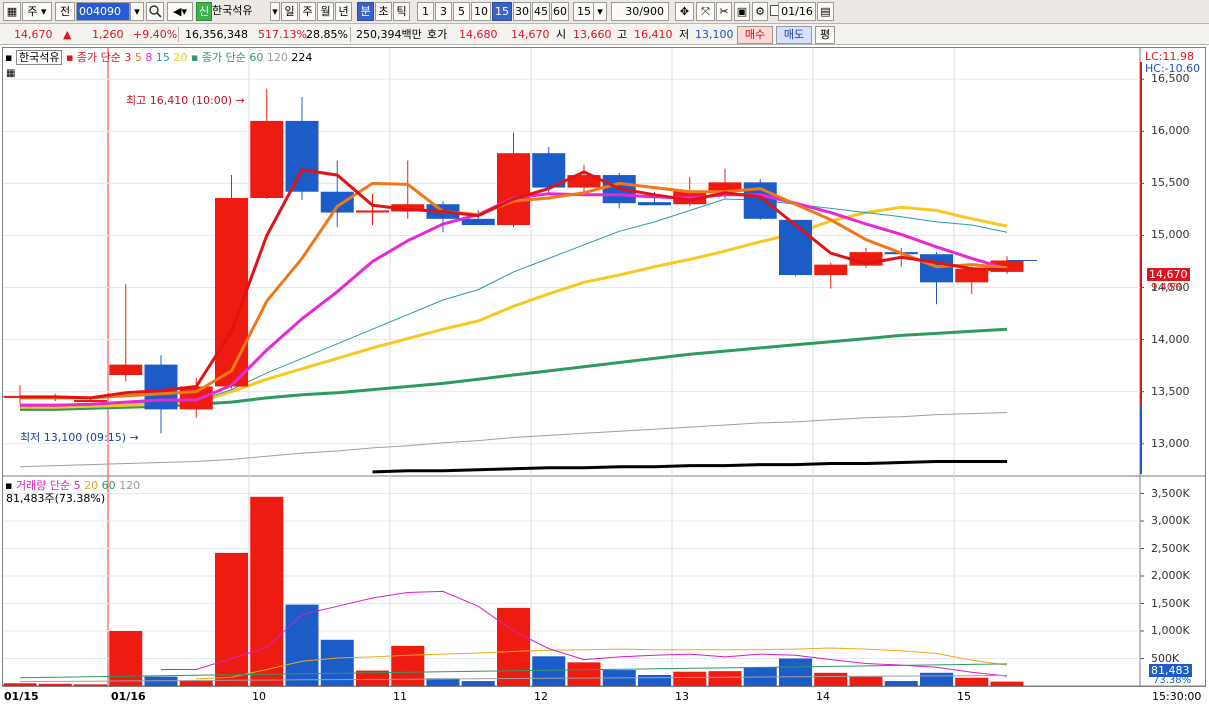 The height and width of the screenshot is (708, 1209). I want to click on volume-tick-label: 500K, so click(1165, 658).